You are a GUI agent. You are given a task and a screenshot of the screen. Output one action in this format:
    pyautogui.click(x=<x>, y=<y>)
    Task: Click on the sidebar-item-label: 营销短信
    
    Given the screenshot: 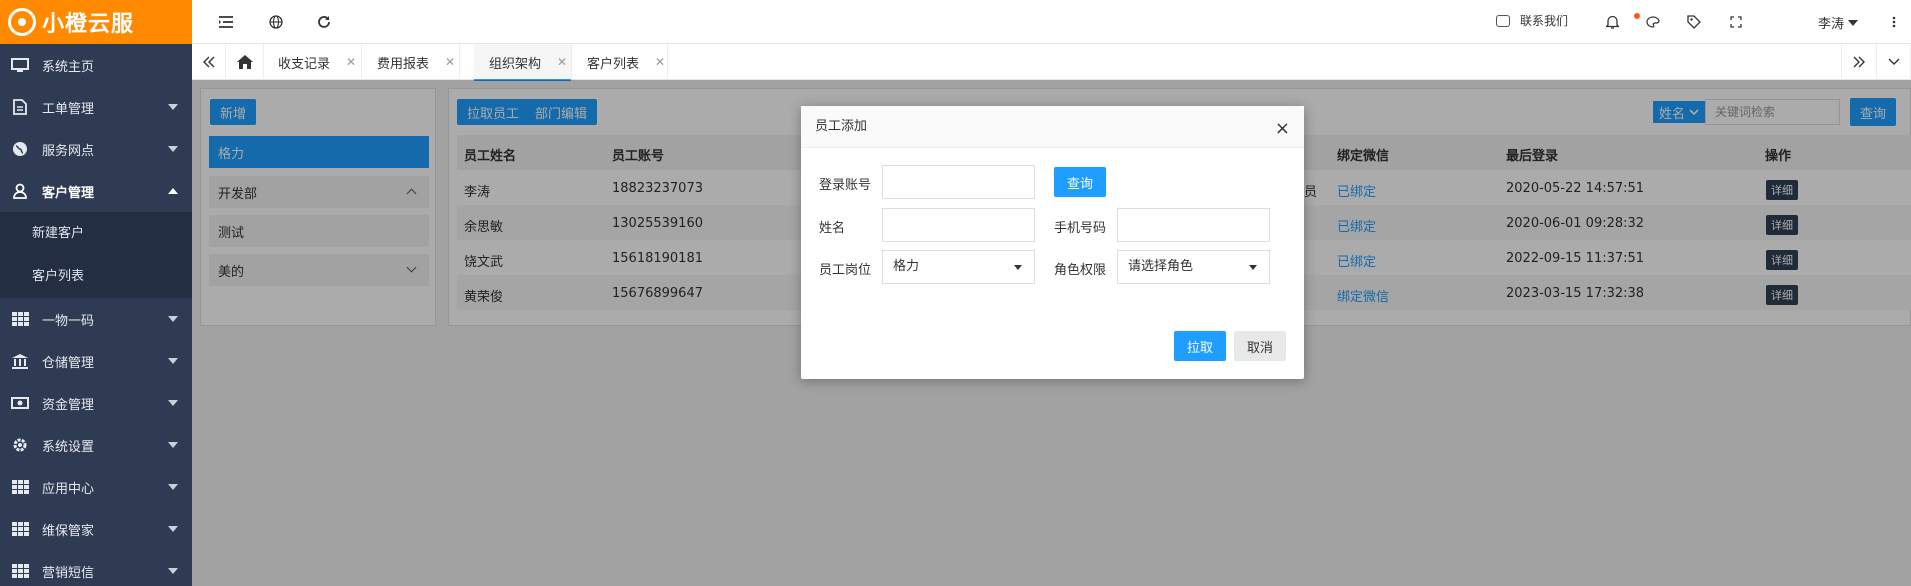 What is the action you would take?
    pyautogui.click(x=68, y=573)
    